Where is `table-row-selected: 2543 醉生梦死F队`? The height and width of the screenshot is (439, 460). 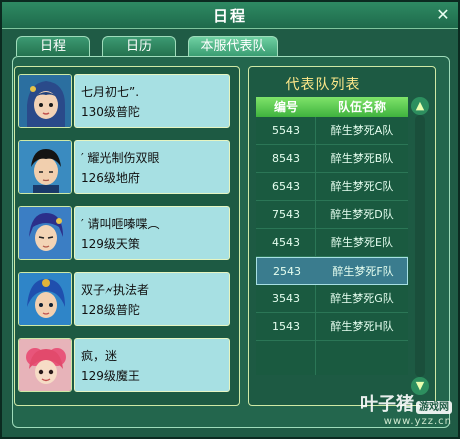
table-row-selected: 2543 醉生梦死F队 is located at coordinates (332, 271).